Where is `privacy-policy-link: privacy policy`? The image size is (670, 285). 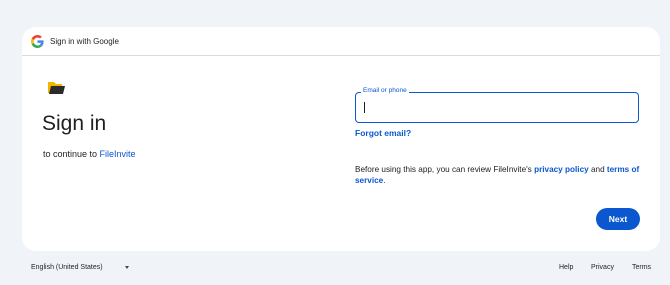 privacy-policy-link: privacy policy is located at coordinates (561, 169).